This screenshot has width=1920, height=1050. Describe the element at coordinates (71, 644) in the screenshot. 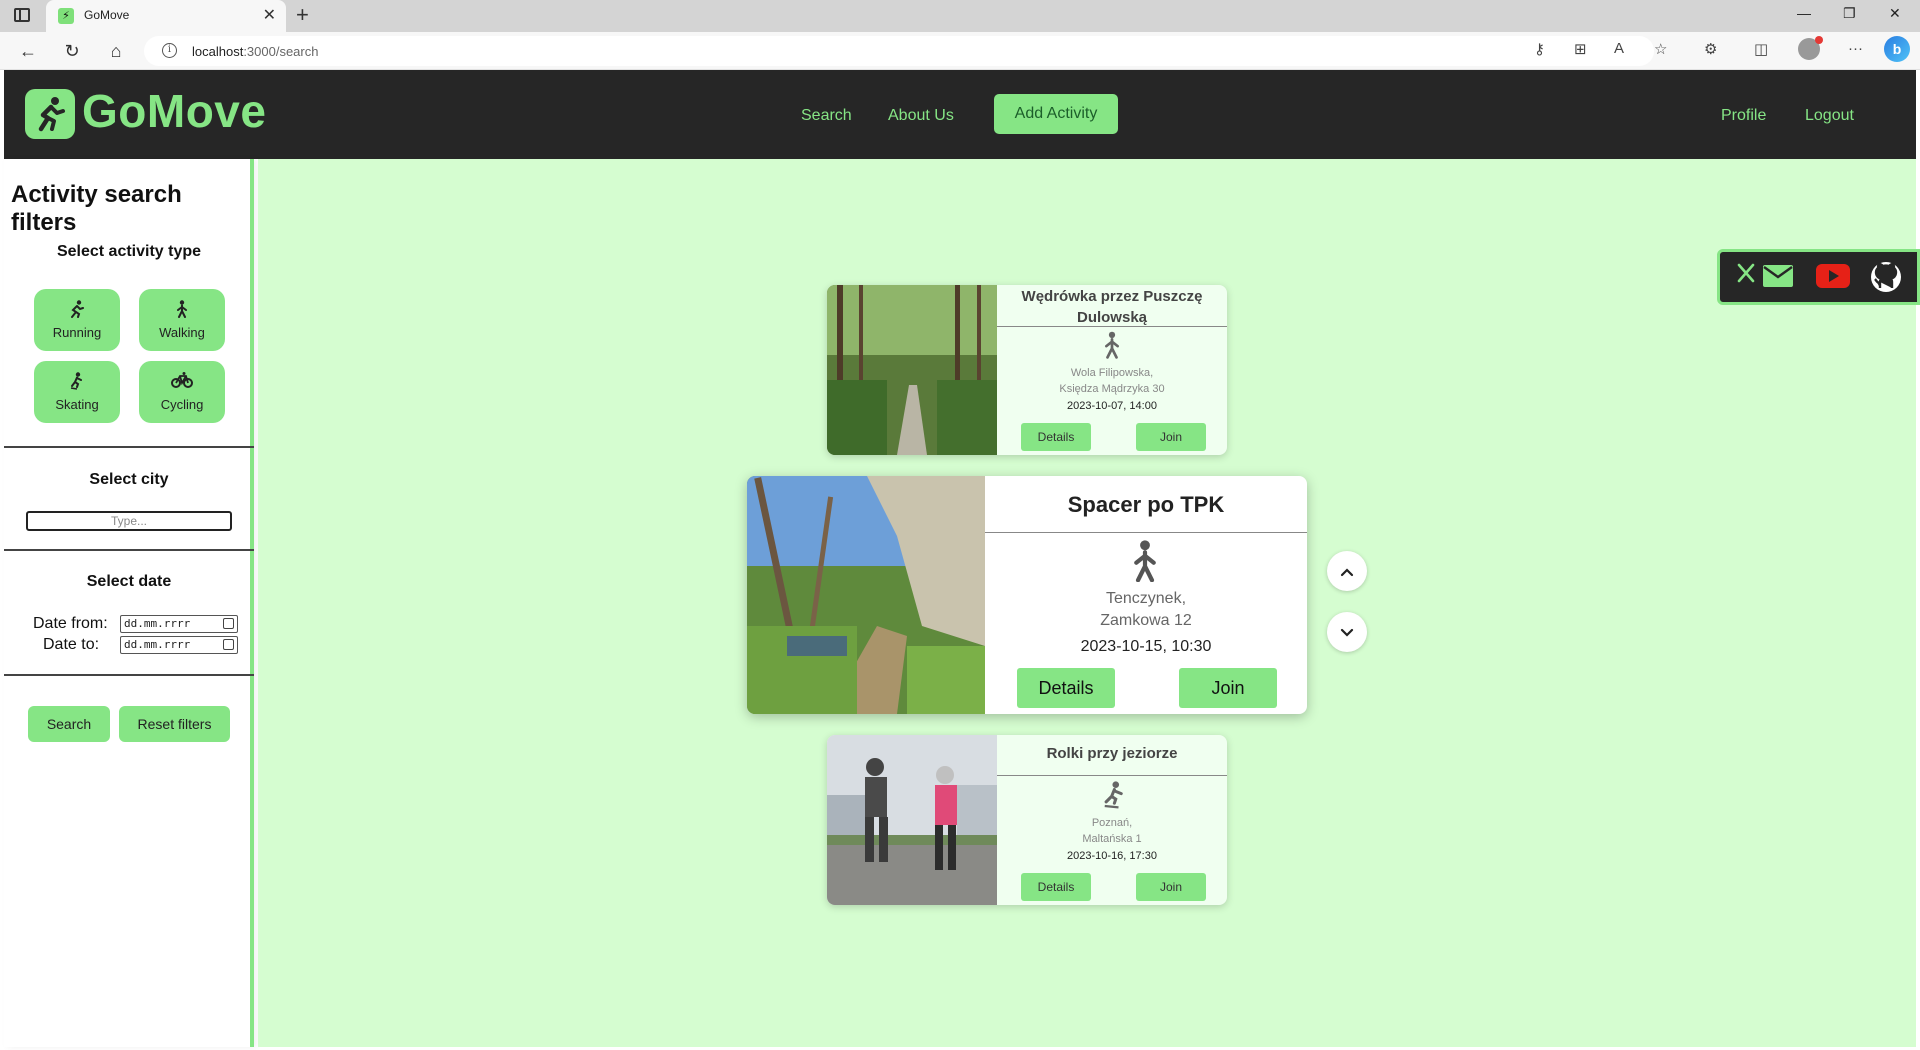

I see `date-to-label: Date to:` at that location.